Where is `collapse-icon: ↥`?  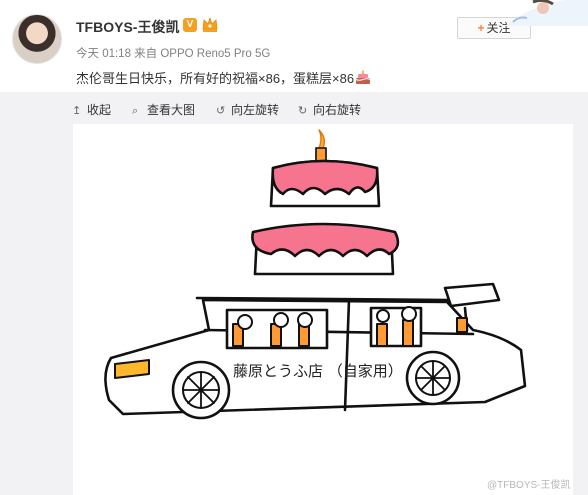 collapse-icon: ↥ is located at coordinates (77, 111).